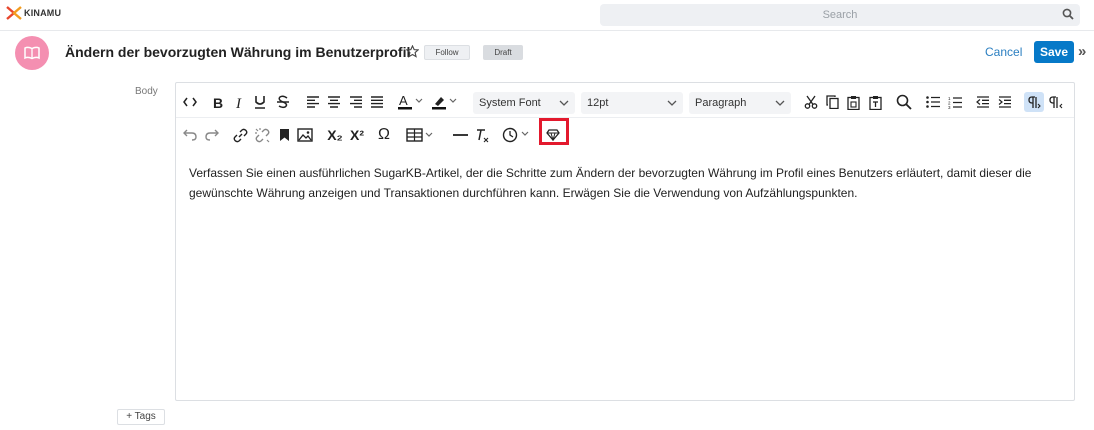  Describe the element at coordinates (446, 102) in the screenshot. I see `highlight-color-icon` at that location.